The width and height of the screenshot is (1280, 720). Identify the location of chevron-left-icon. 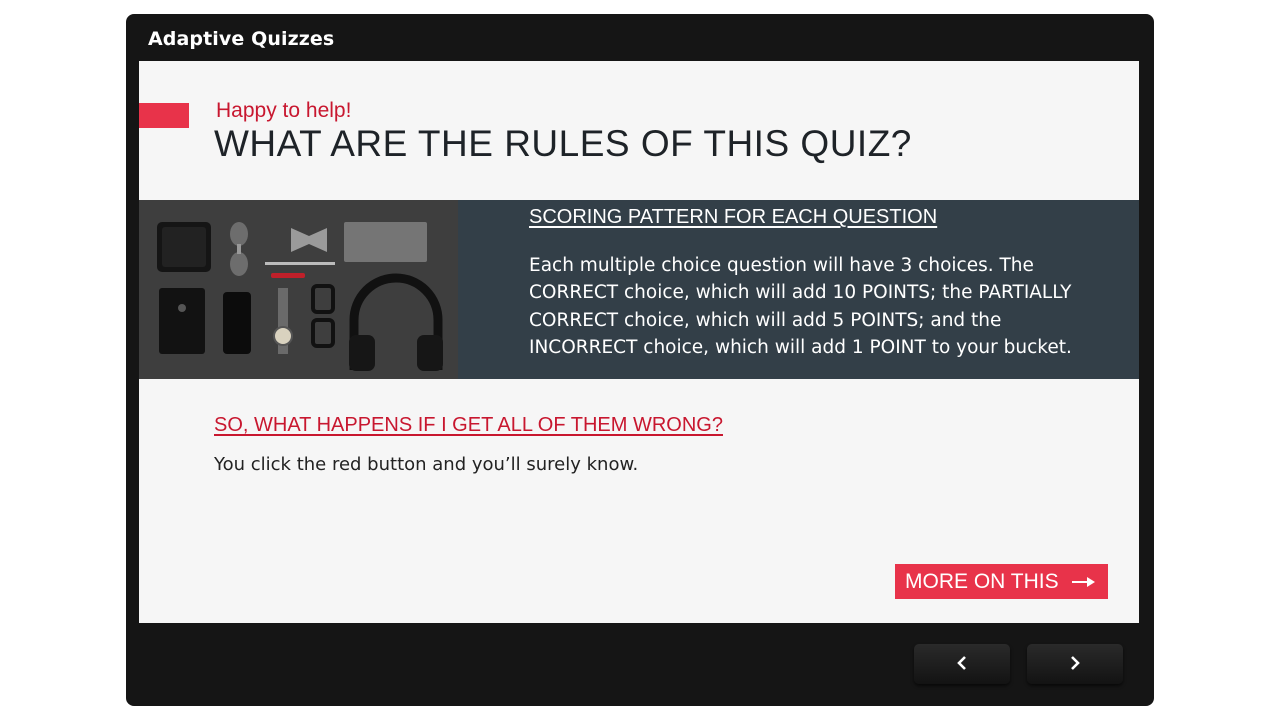
(962, 664).